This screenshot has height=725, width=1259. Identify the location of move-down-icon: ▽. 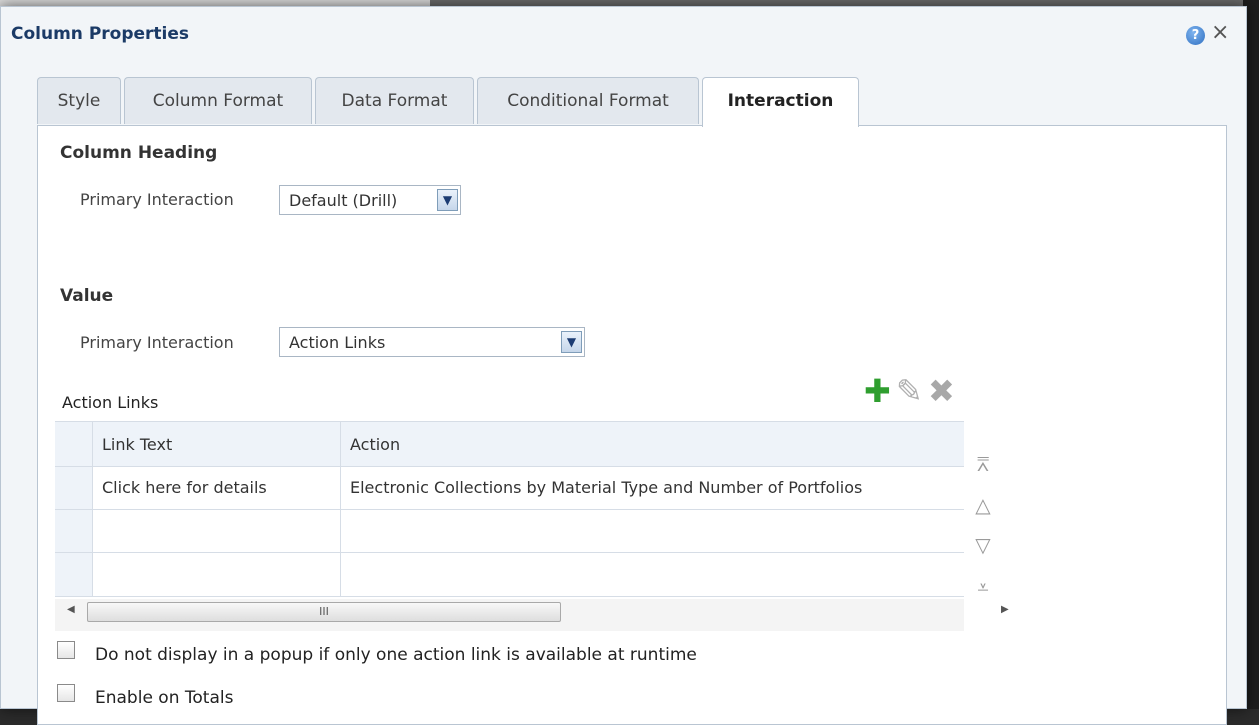
(983, 545).